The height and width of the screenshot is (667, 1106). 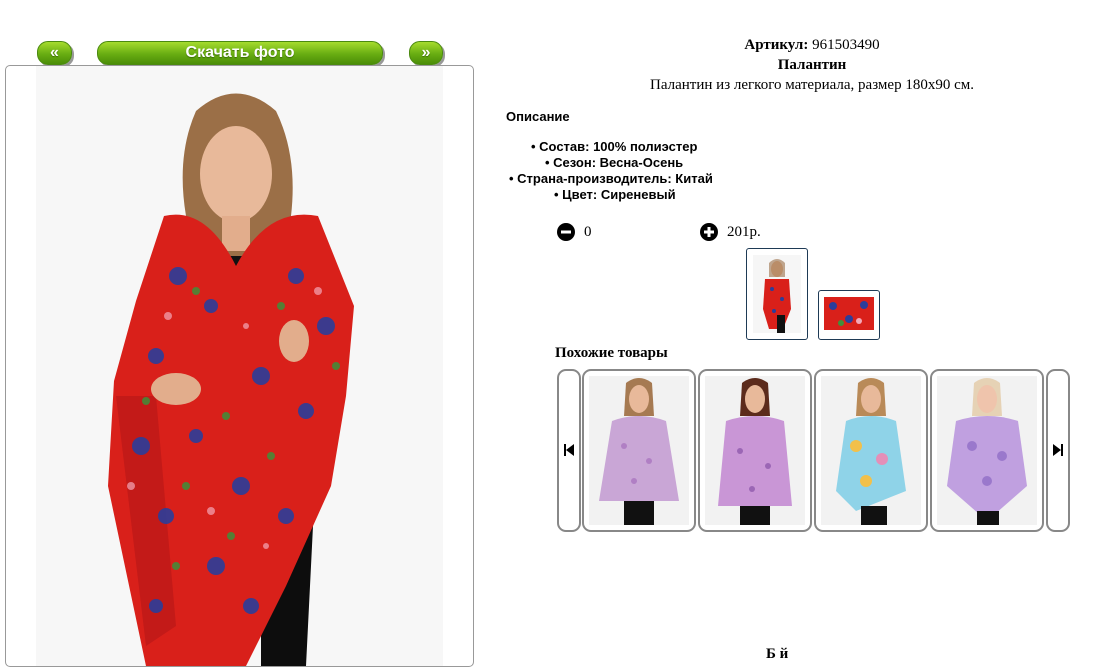 I want to click on description-item: • Состав: 100% полиэстер, so click(x=614, y=146).